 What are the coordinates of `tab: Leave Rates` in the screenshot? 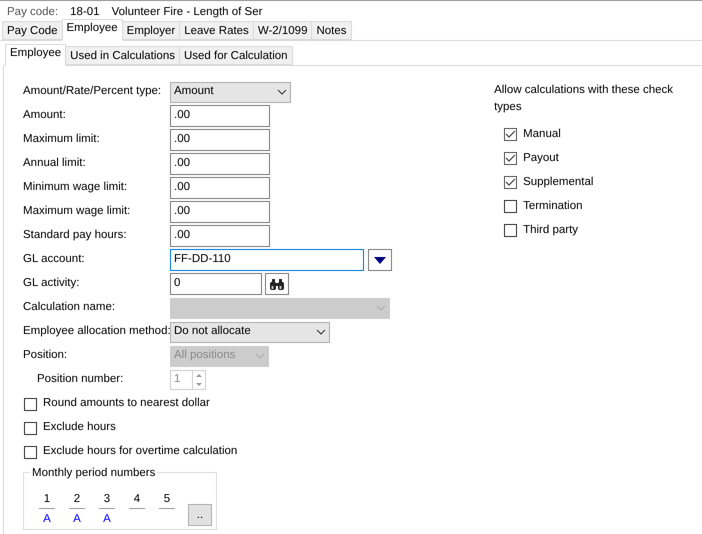 It's located at (216, 30).